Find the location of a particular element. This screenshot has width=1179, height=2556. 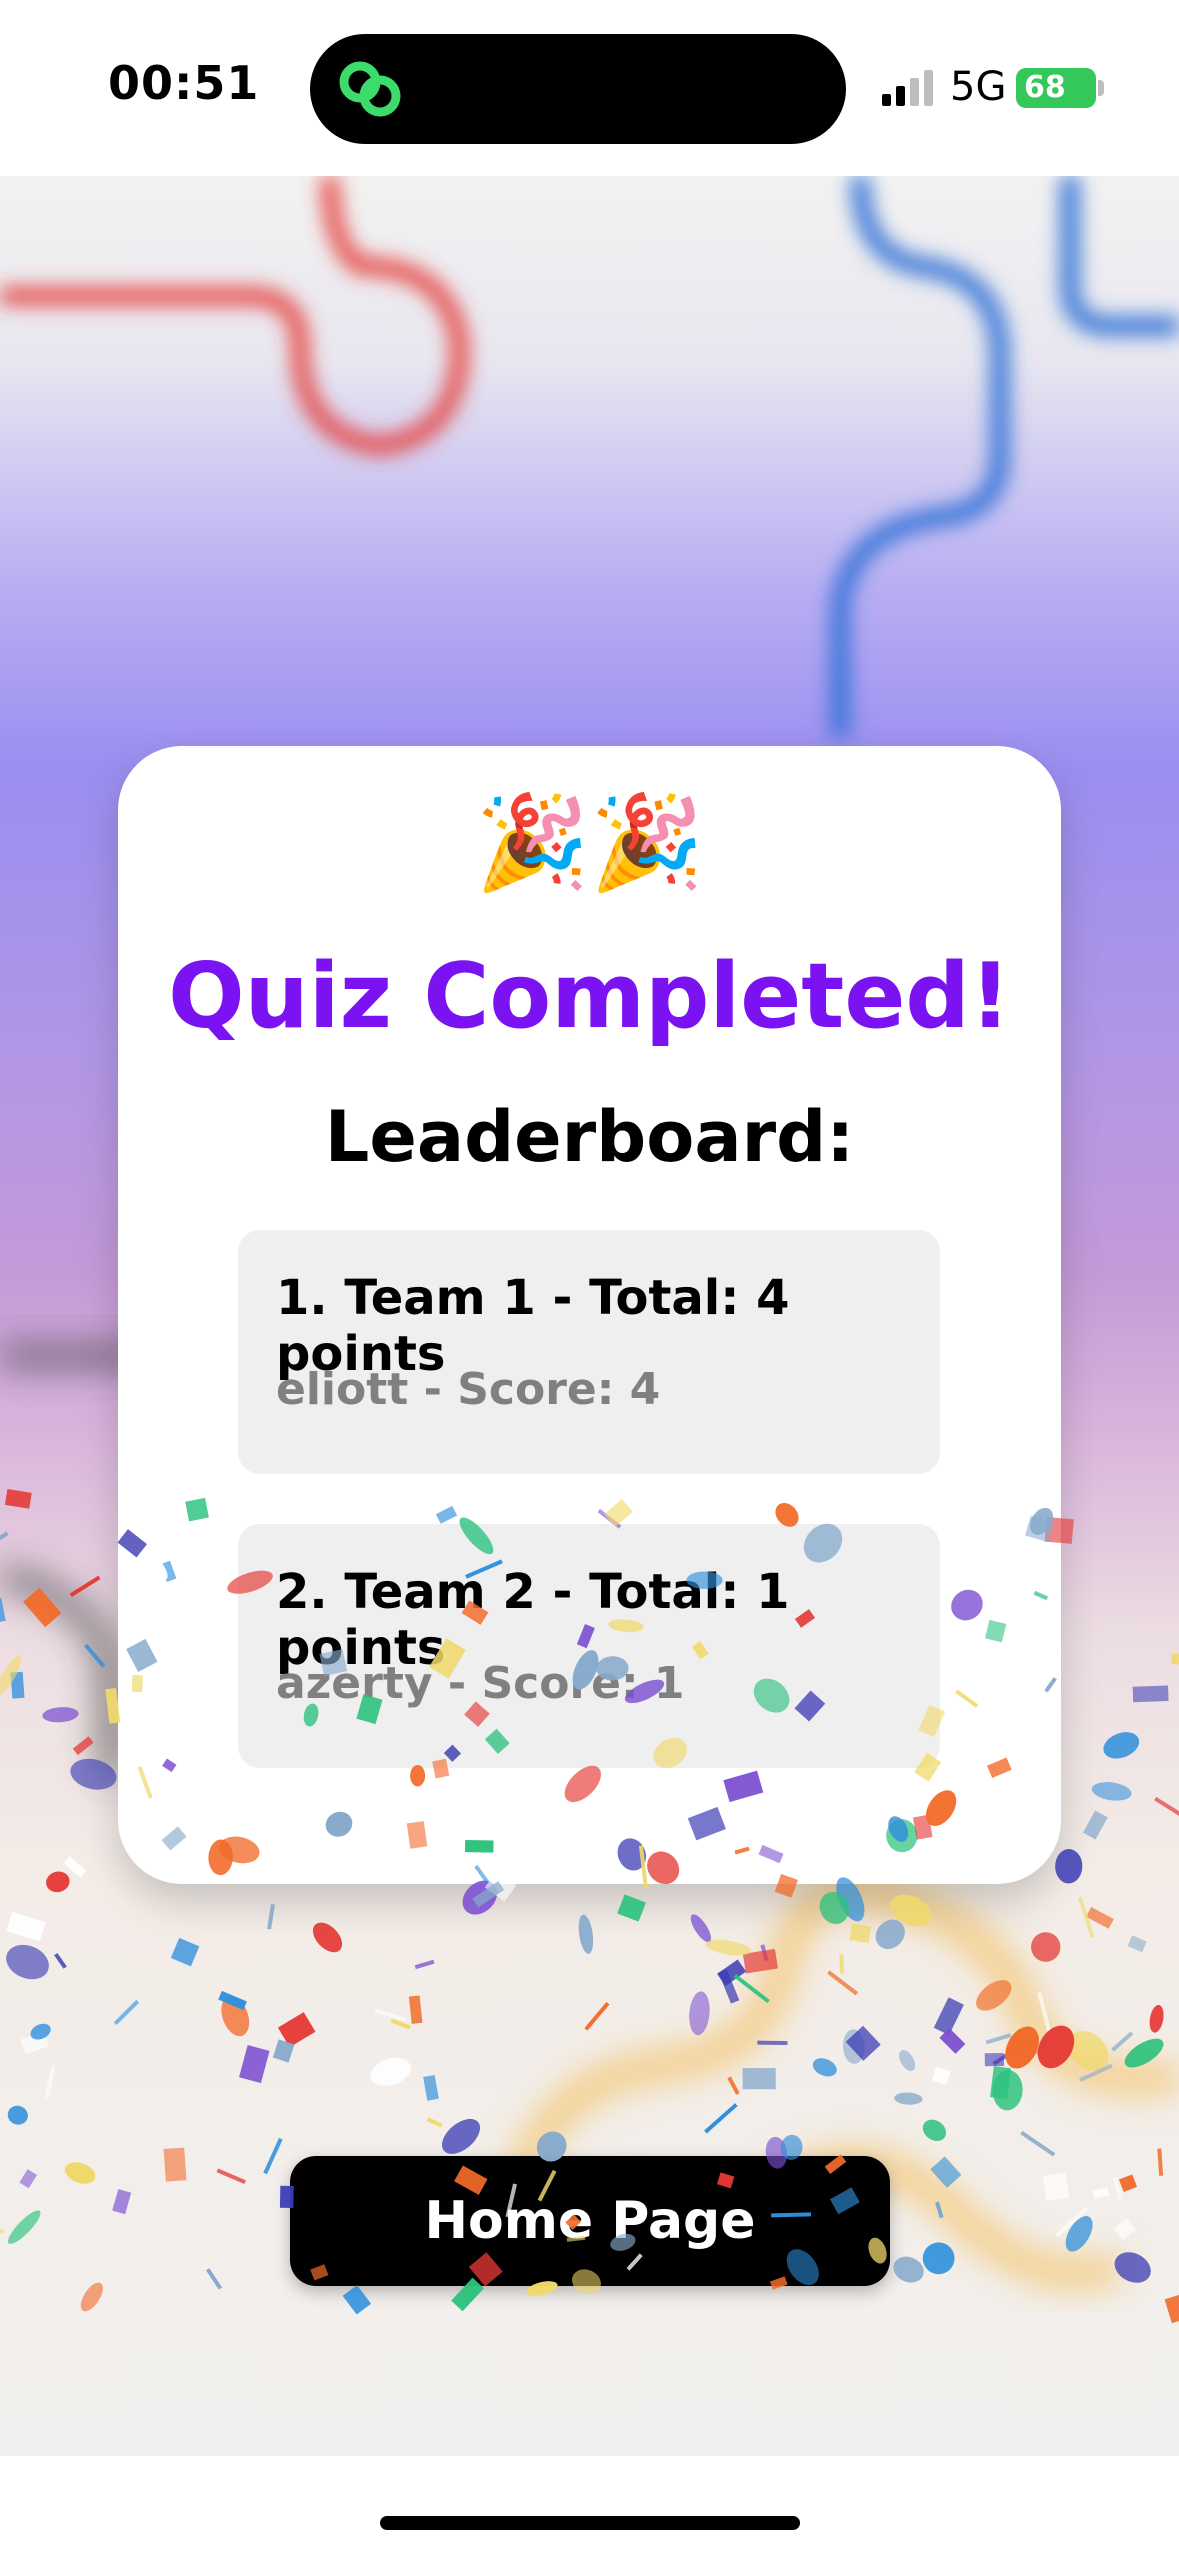

home-indicator is located at coordinates (590, 2523).